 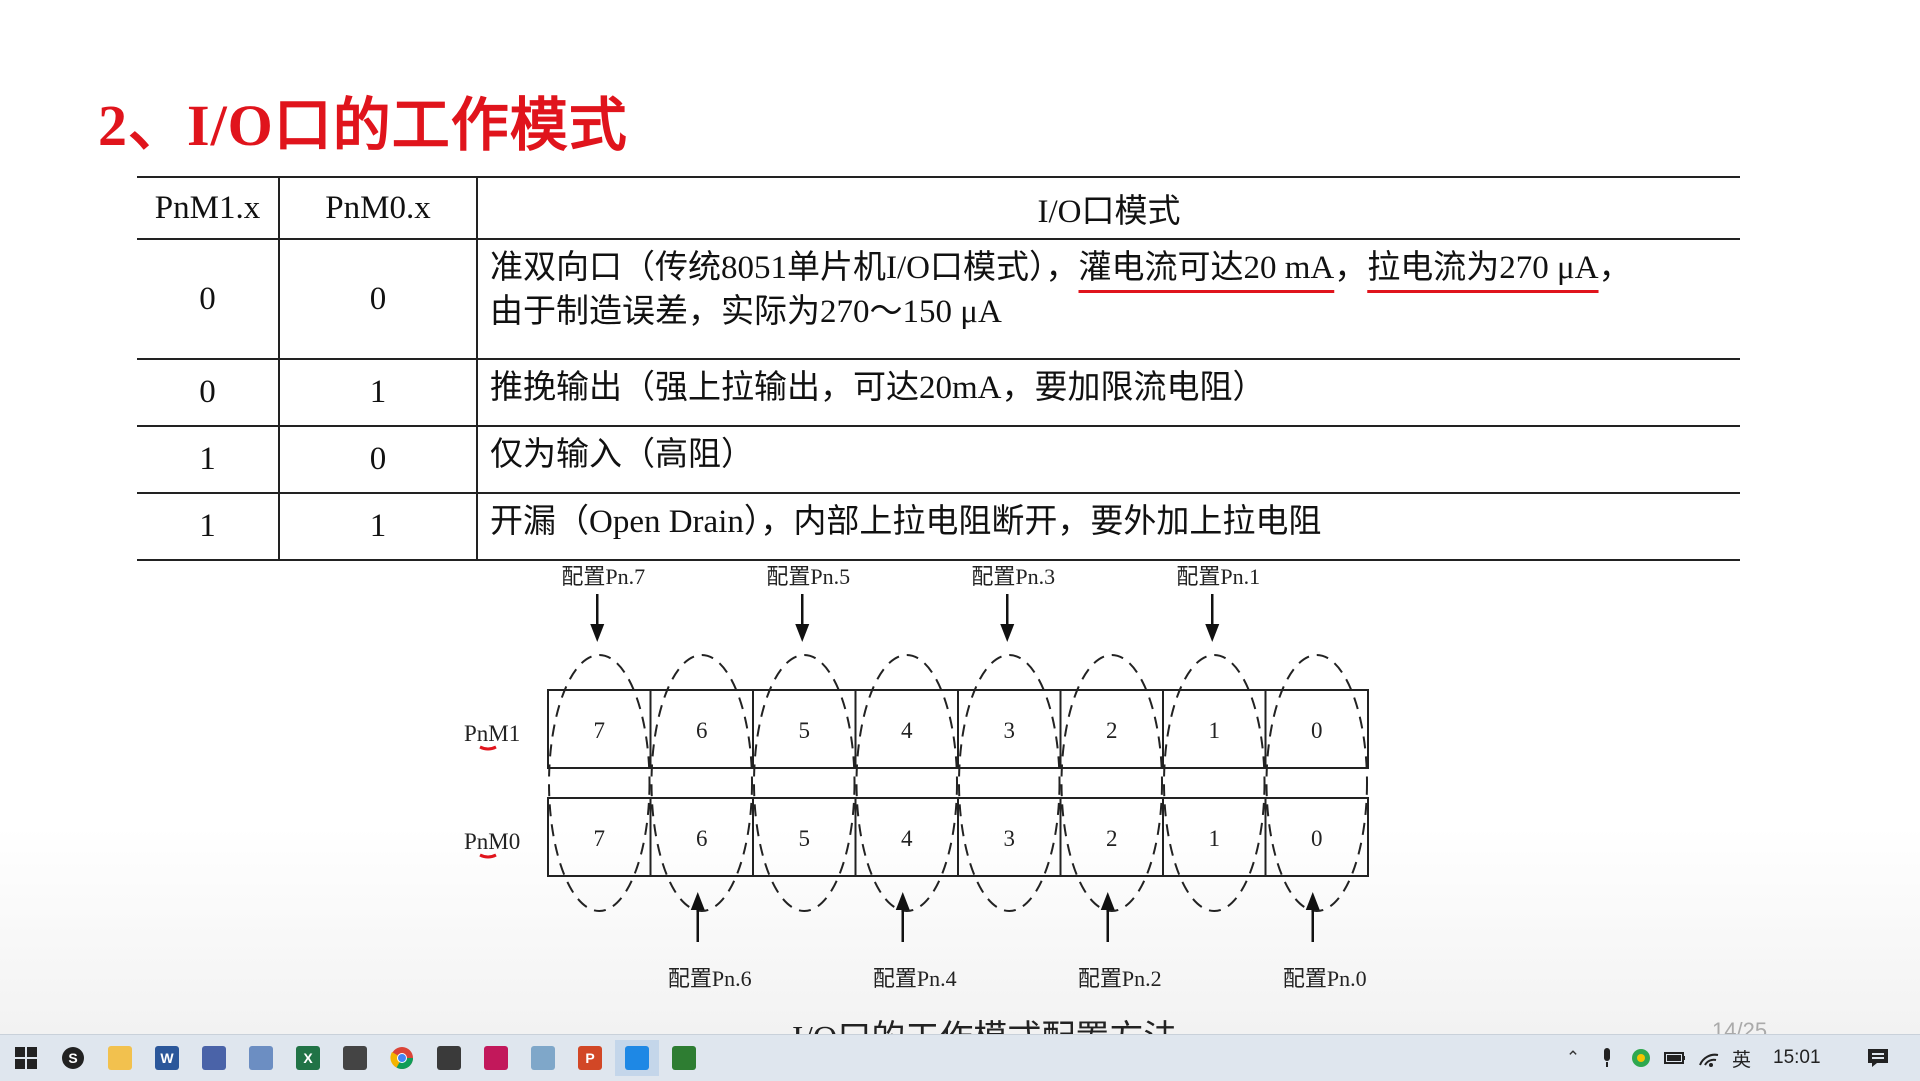 I want to click on taskbar-button-chrome, so click(x=402, y=1058).